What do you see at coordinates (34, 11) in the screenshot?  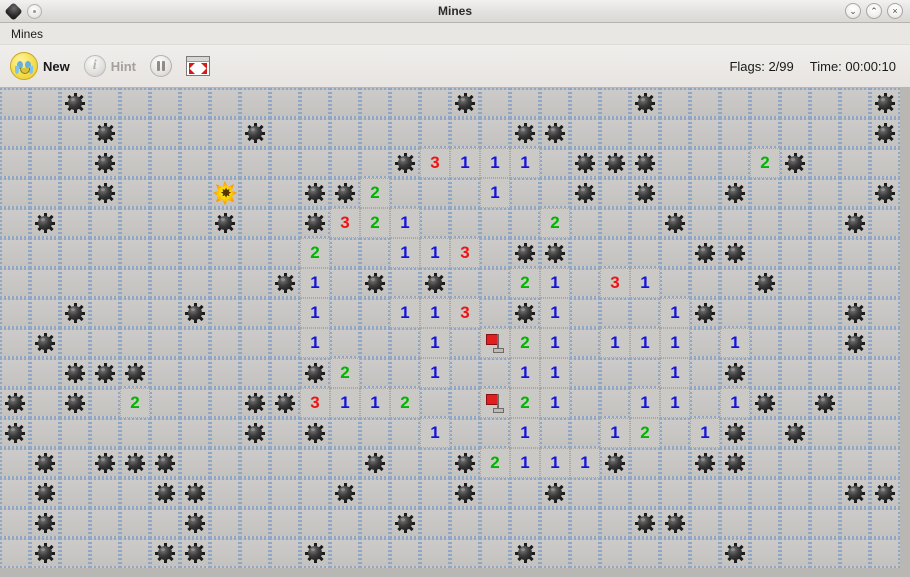 I see `window-menu-button` at bounding box center [34, 11].